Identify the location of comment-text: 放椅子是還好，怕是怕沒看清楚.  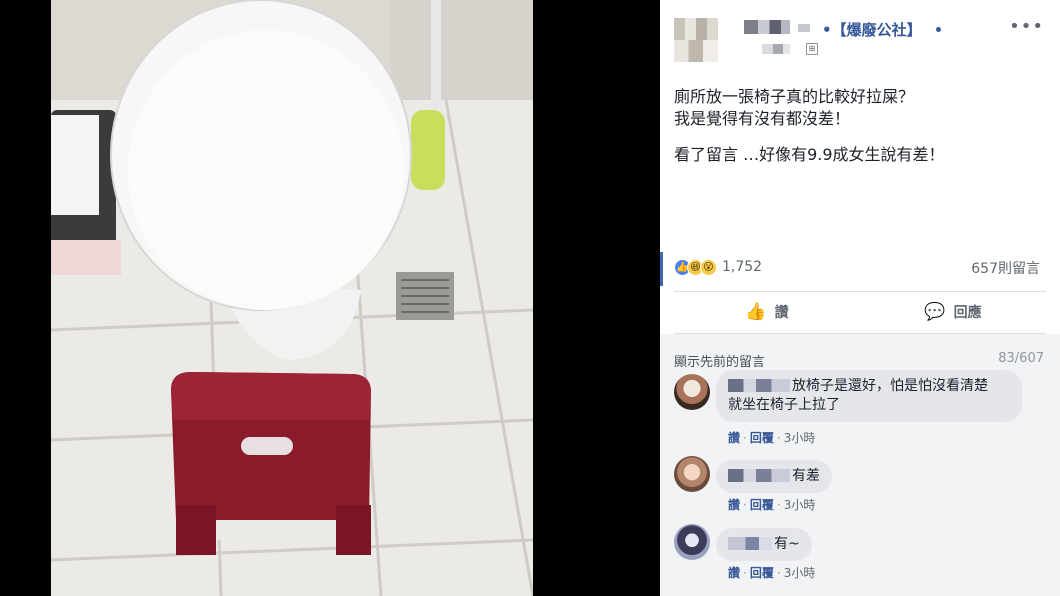
(890, 386).